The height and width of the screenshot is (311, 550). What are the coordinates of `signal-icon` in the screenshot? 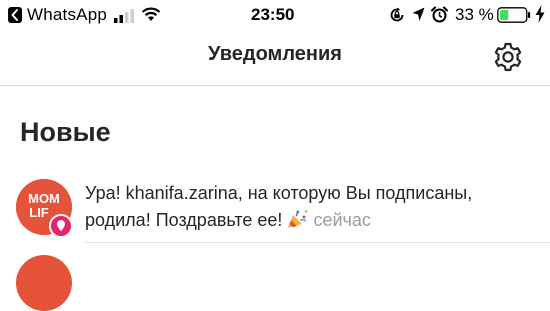 It's located at (125, 15).